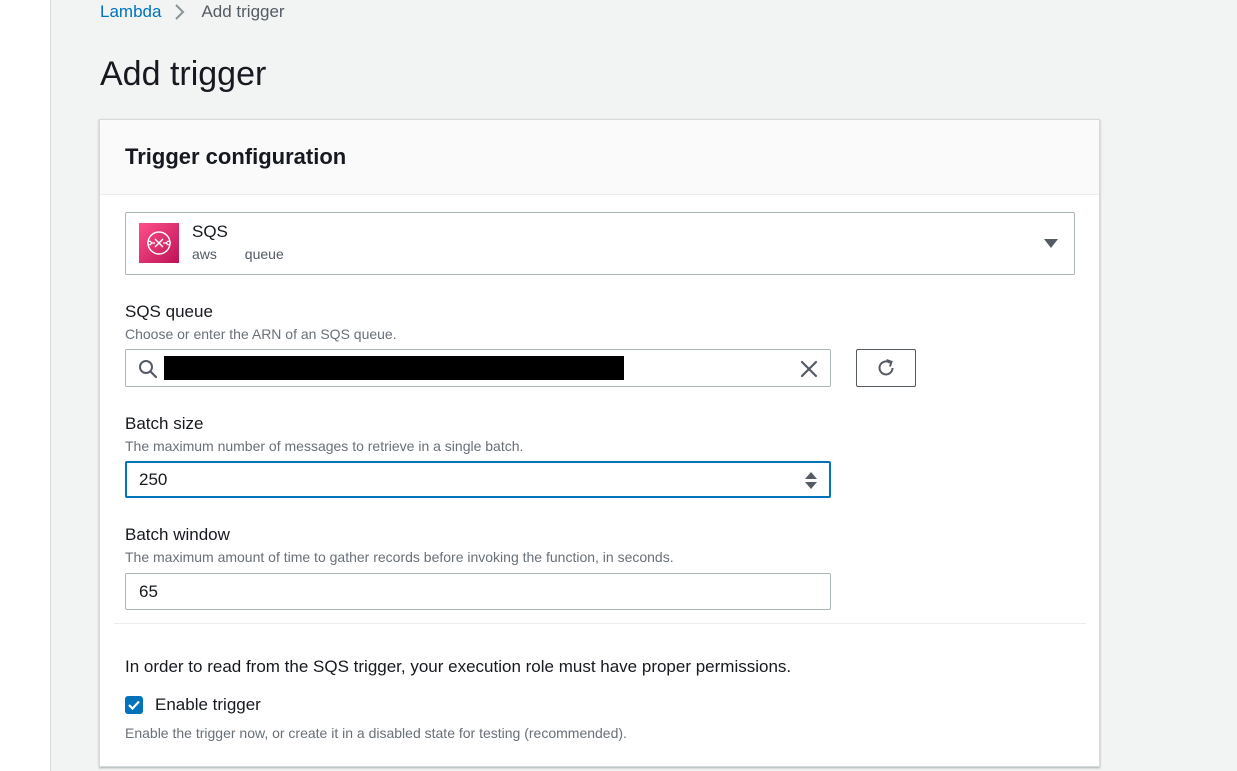 The image size is (1237, 771). I want to click on sqs-queue-input, so click(478, 368).